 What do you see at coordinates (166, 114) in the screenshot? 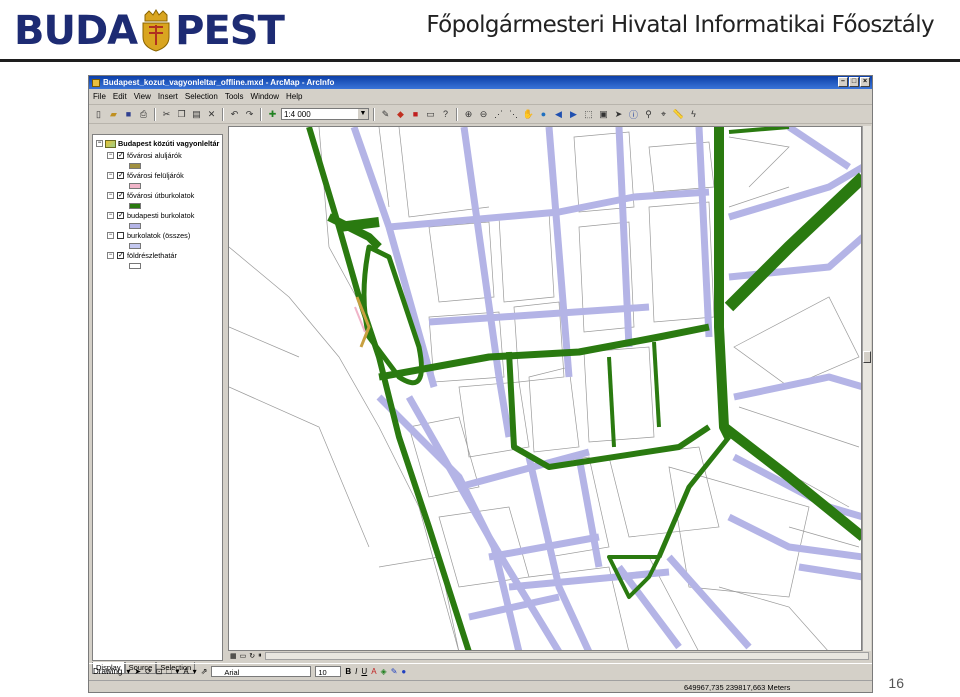
I see `cut-icon: ✂` at bounding box center [166, 114].